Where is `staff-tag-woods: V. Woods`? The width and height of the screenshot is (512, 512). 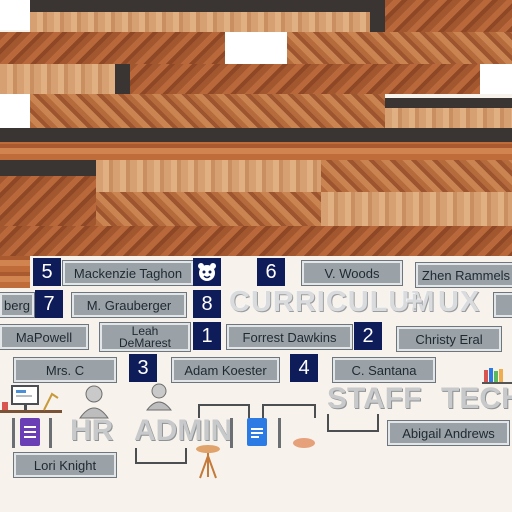 staff-tag-woods: V. Woods is located at coordinates (352, 273).